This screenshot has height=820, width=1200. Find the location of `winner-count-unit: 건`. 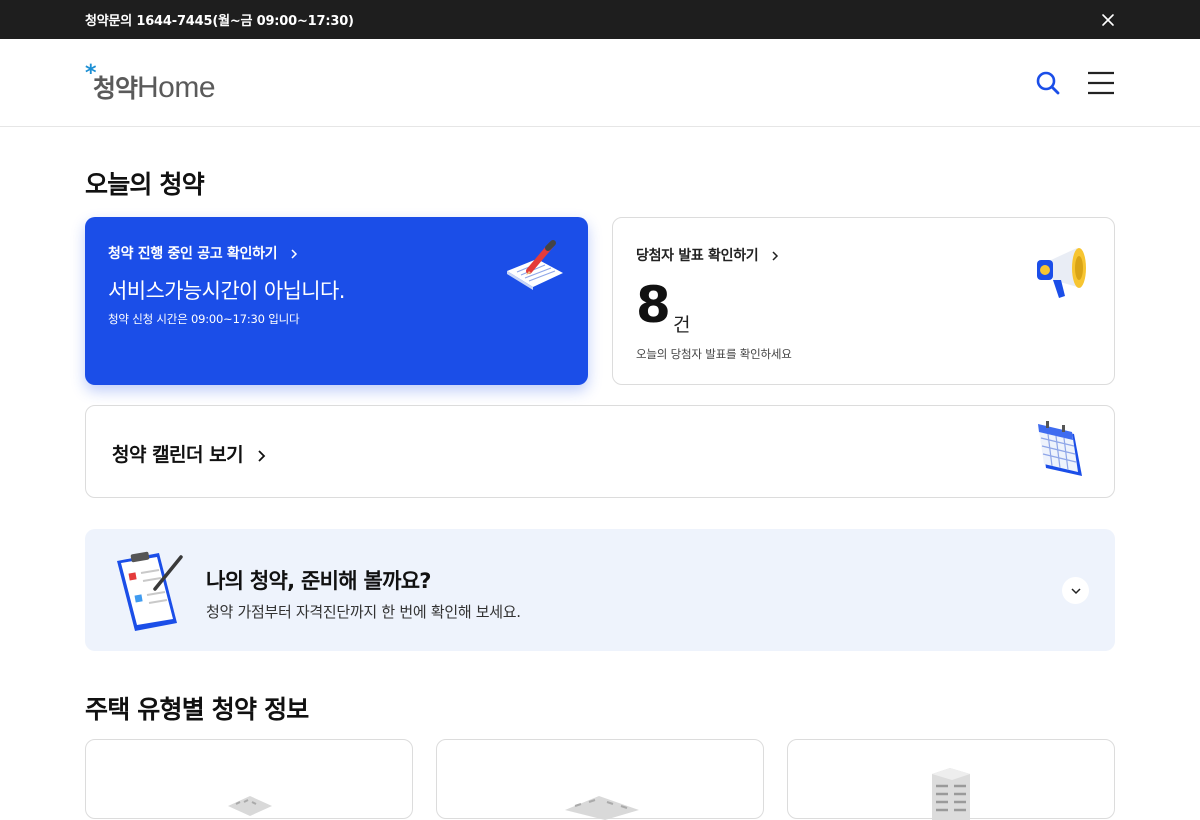

winner-count-unit: 건 is located at coordinates (682, 325).